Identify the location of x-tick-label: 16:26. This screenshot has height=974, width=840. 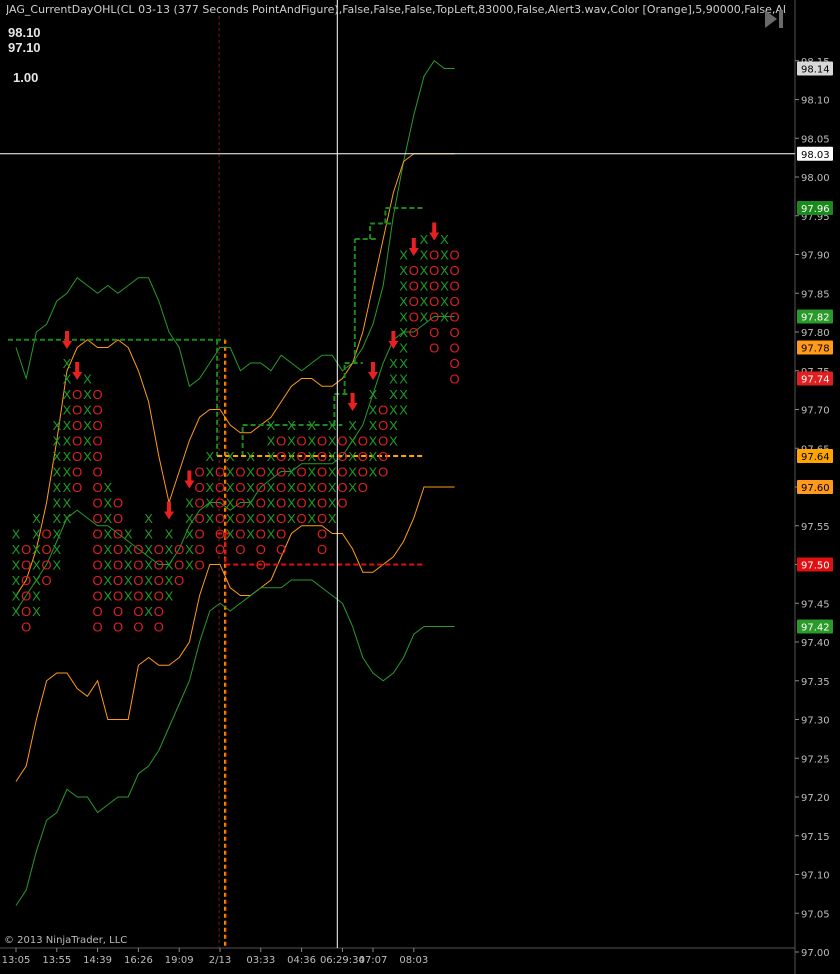
(138, 960).